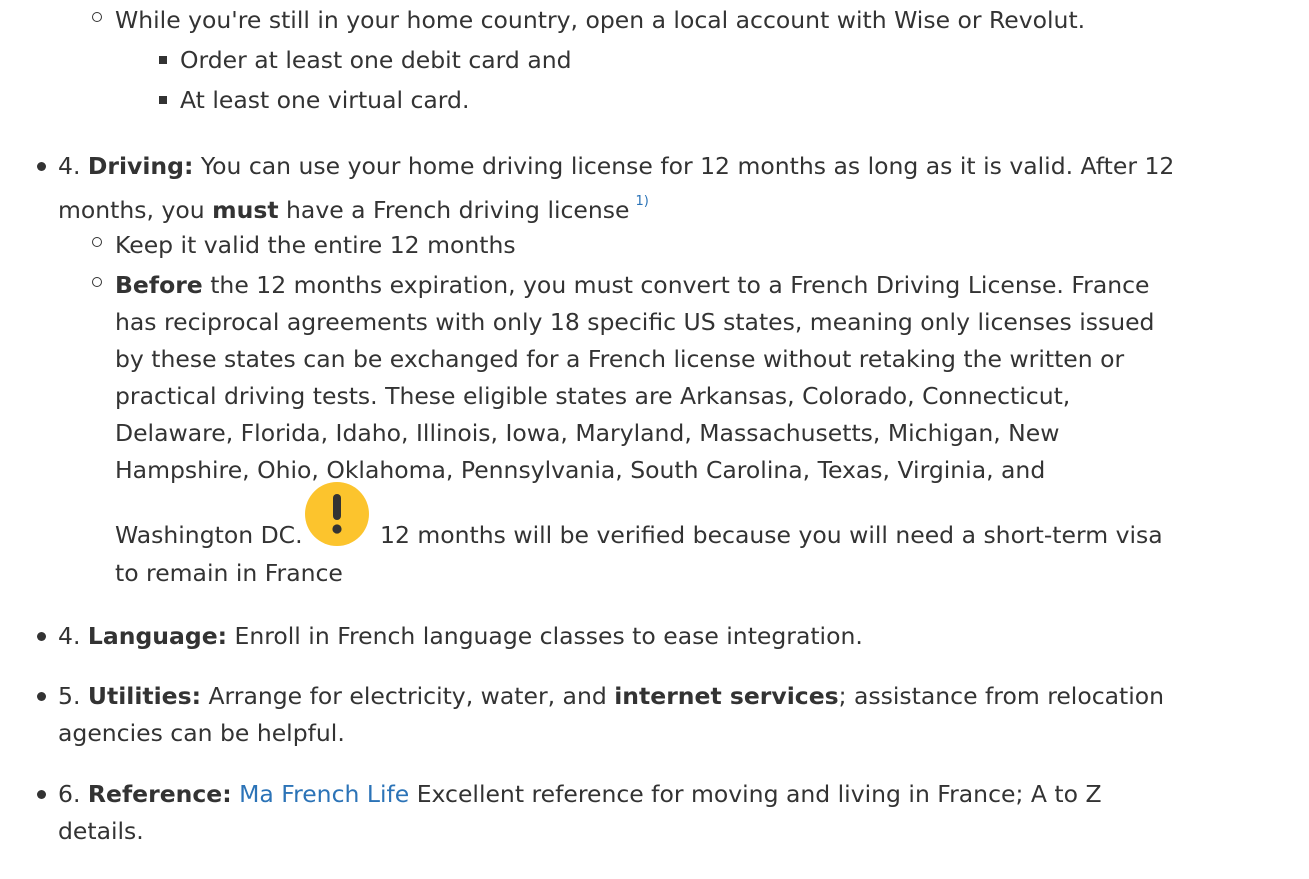 Image resolution: width=1309 pixels, height=879 pixels. What do you see at coordinates (408, 696) in the screenshot?
I see `utilities-text-a: Arrange for electricity, water, and` at bounding box center [408, 696].